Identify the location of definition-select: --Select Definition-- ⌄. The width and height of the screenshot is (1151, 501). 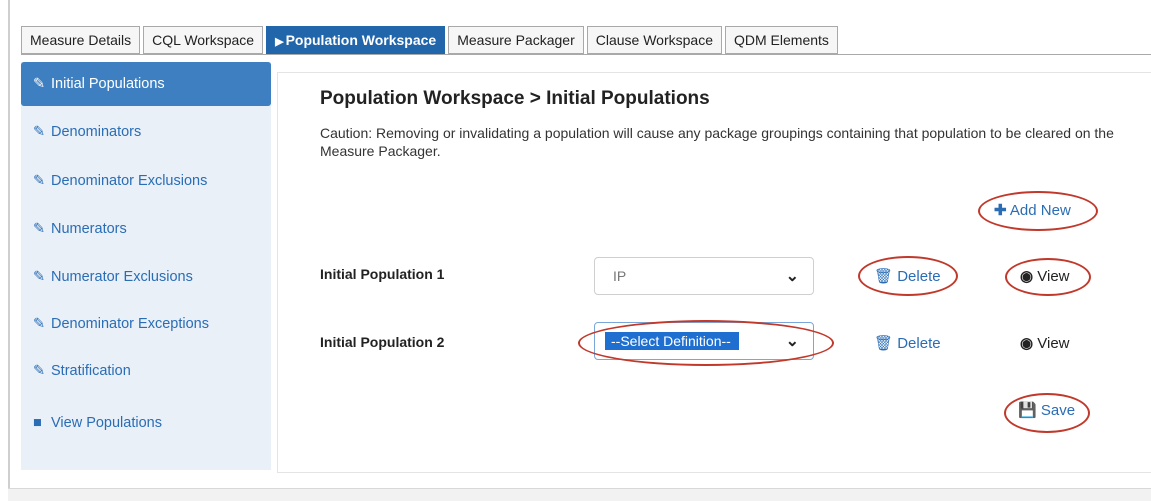
(704, 341).